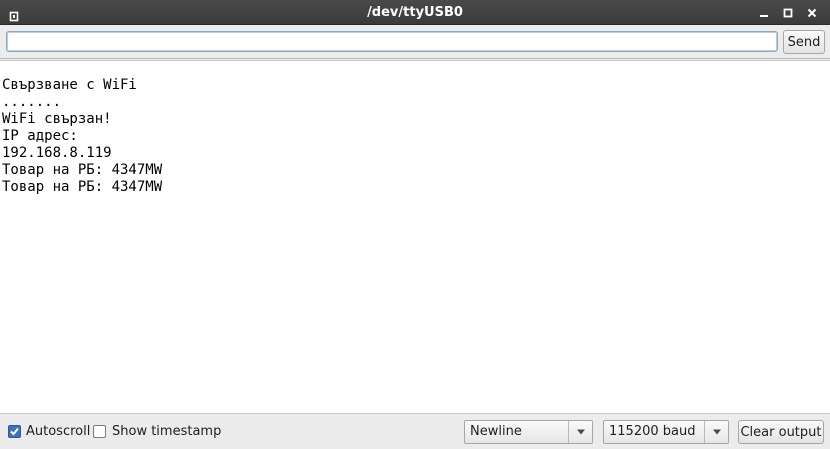 The image size is (830, 449). I want to click on maximize-icon, so click(788, 13).